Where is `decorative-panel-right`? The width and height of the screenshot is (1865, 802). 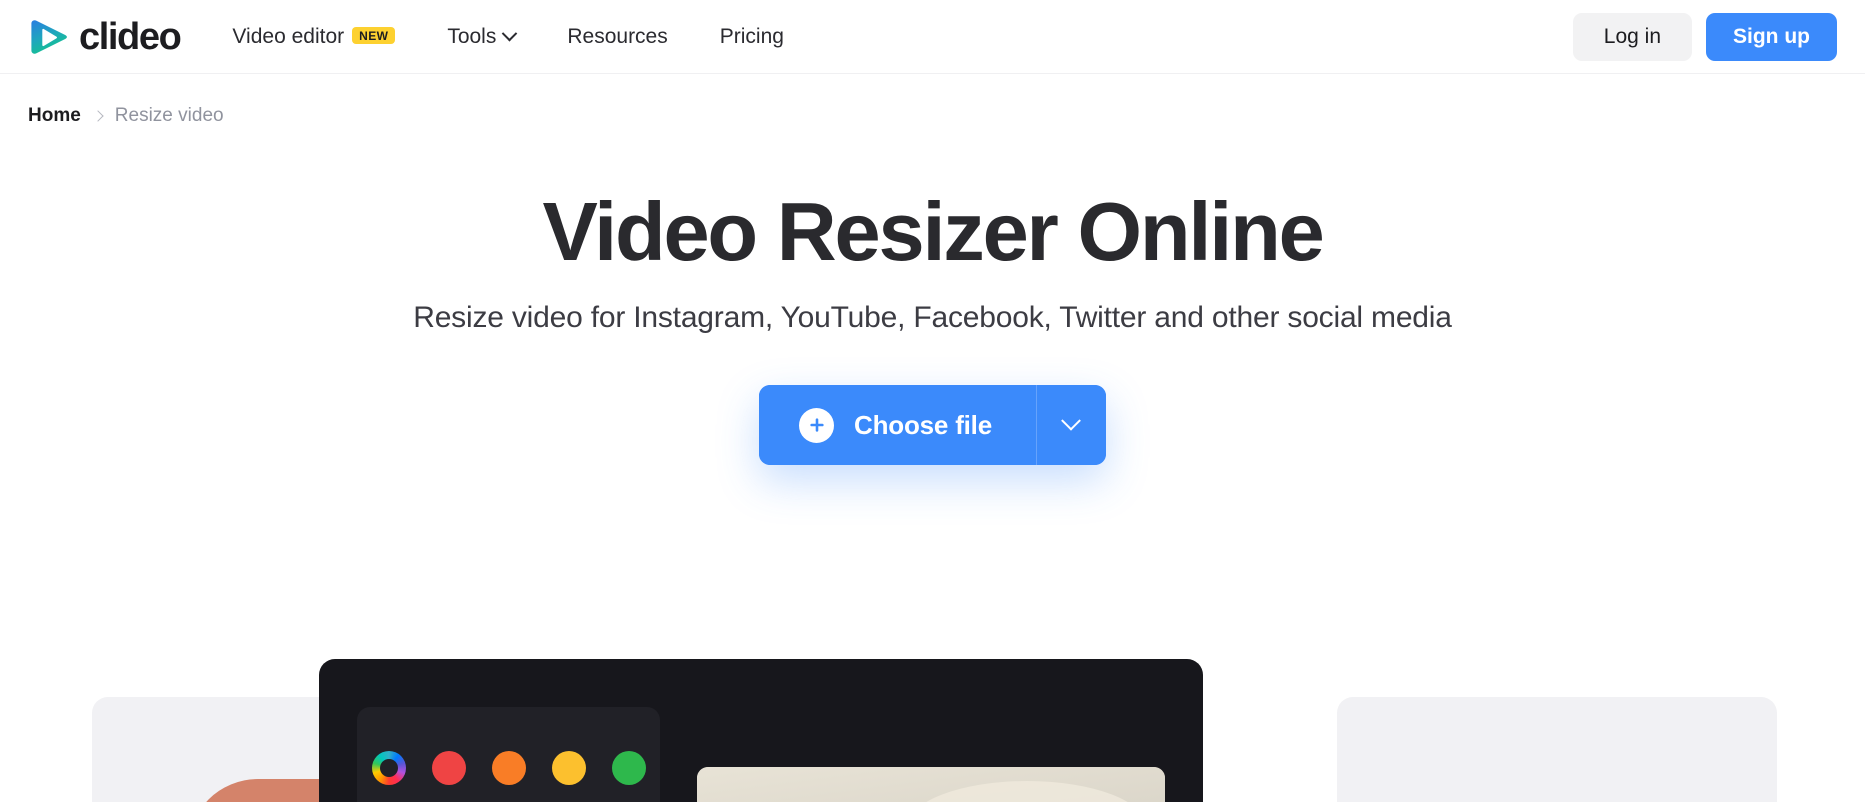
decorative-panel-right is located at coordinates (1557, 749).